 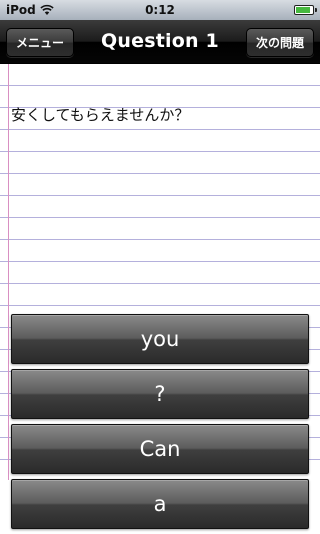 What do you see at coordinates (160, 42) in the screenshot?
I see `navigation-bar: メニュー Question 1 次の問題` at bounding box center [160, 42].